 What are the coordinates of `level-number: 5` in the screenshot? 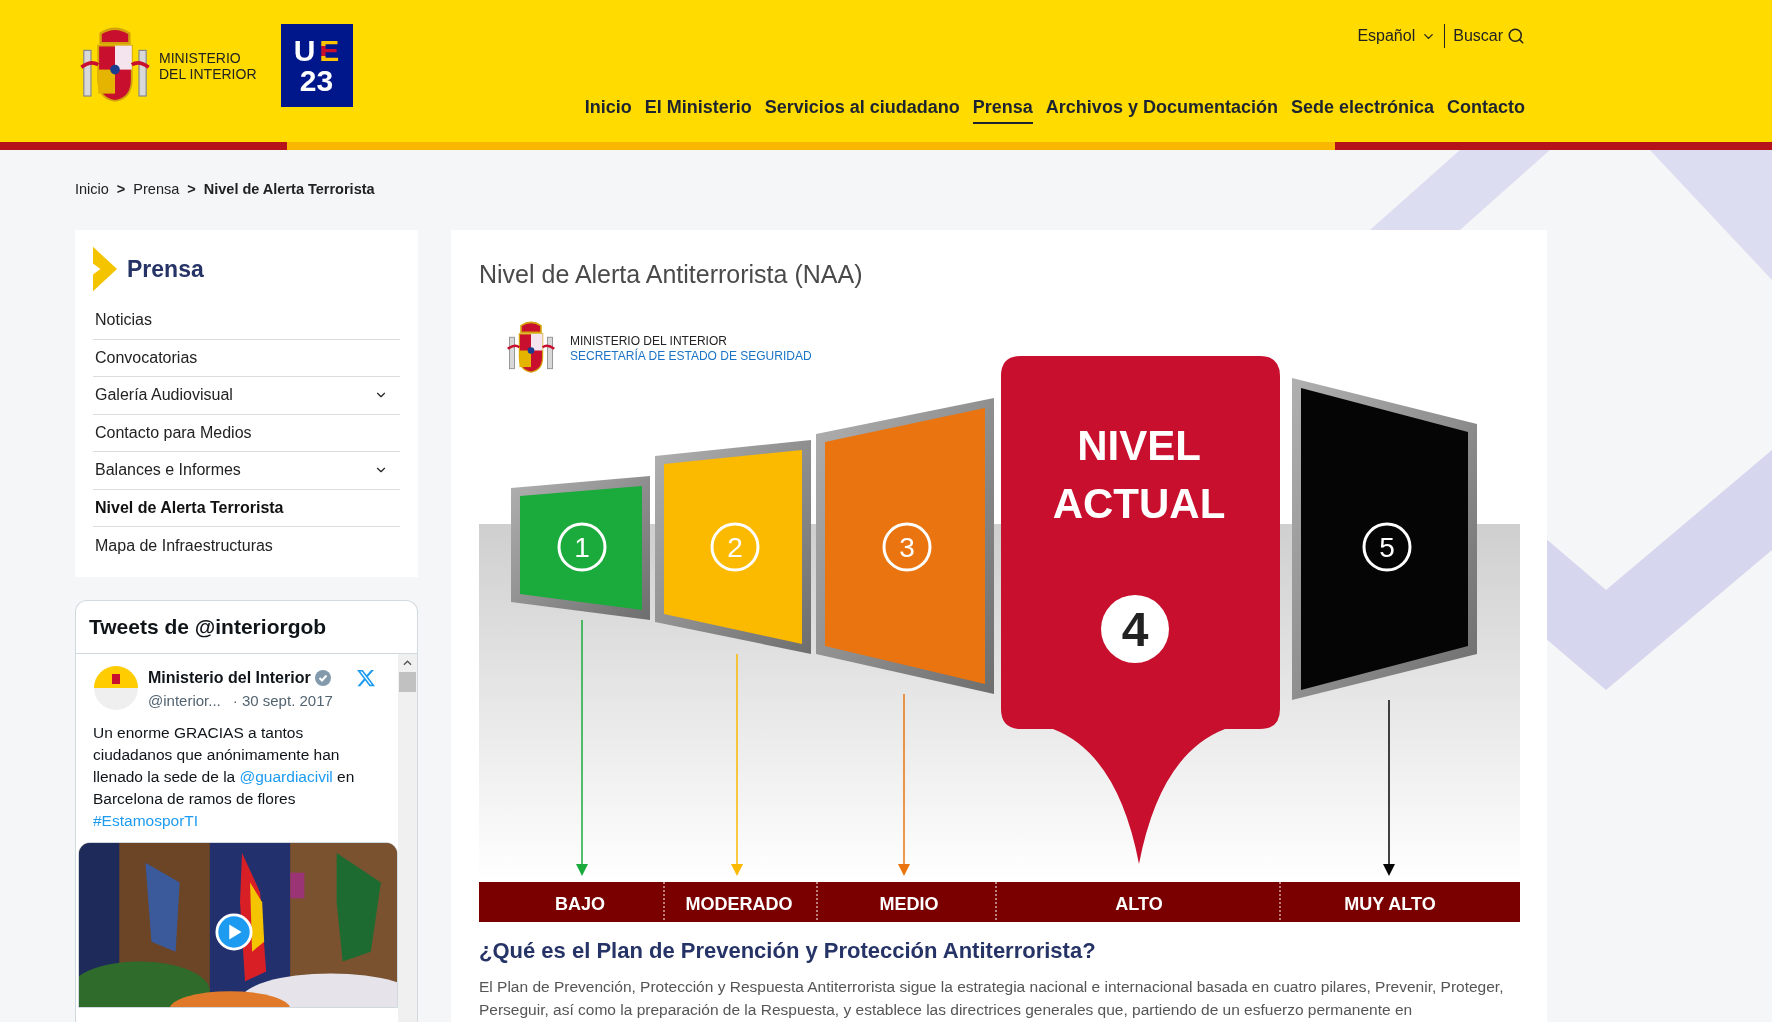 It's located at (1387, 547).